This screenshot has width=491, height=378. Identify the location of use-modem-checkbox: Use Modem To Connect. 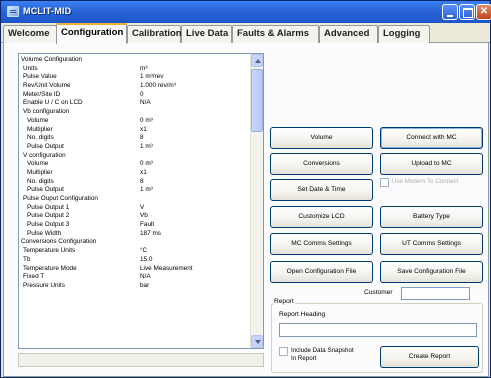
(432, 183).